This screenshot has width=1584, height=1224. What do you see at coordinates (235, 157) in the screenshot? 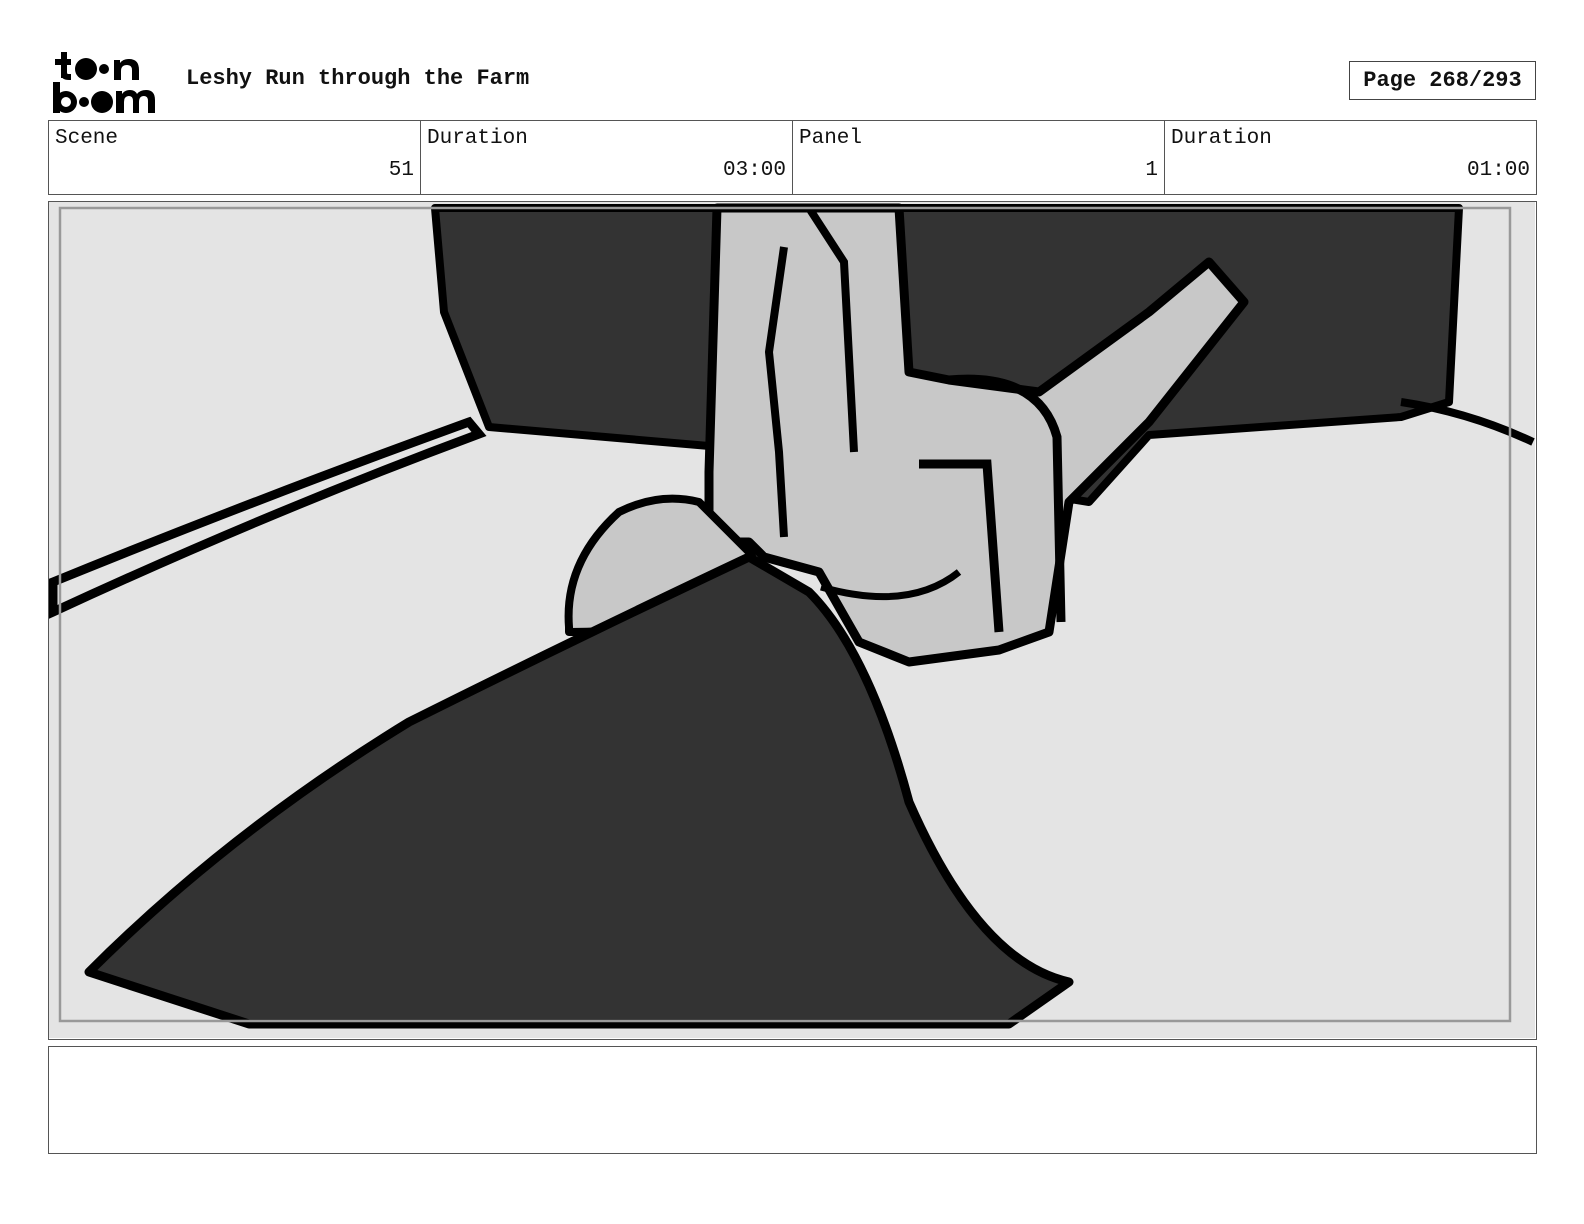
I see `scene-cell: Scene 51` at bounding box center [235, 157].